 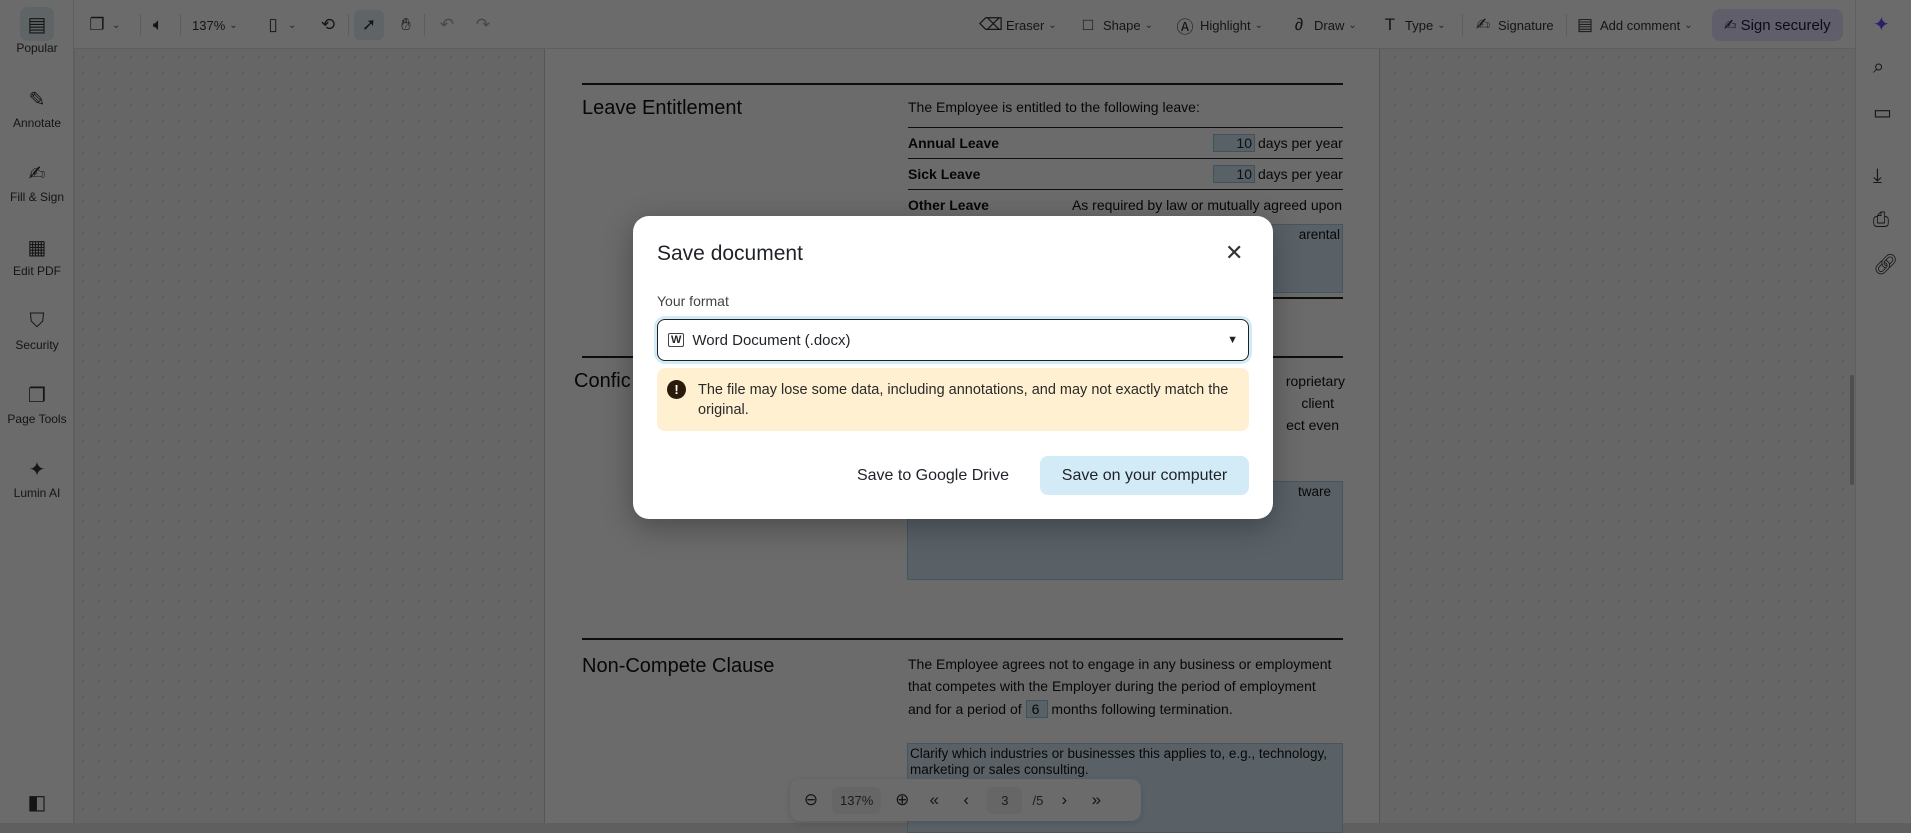 I want to click on collapse-sidebar-button: ◧, so click(x=37, y=802).